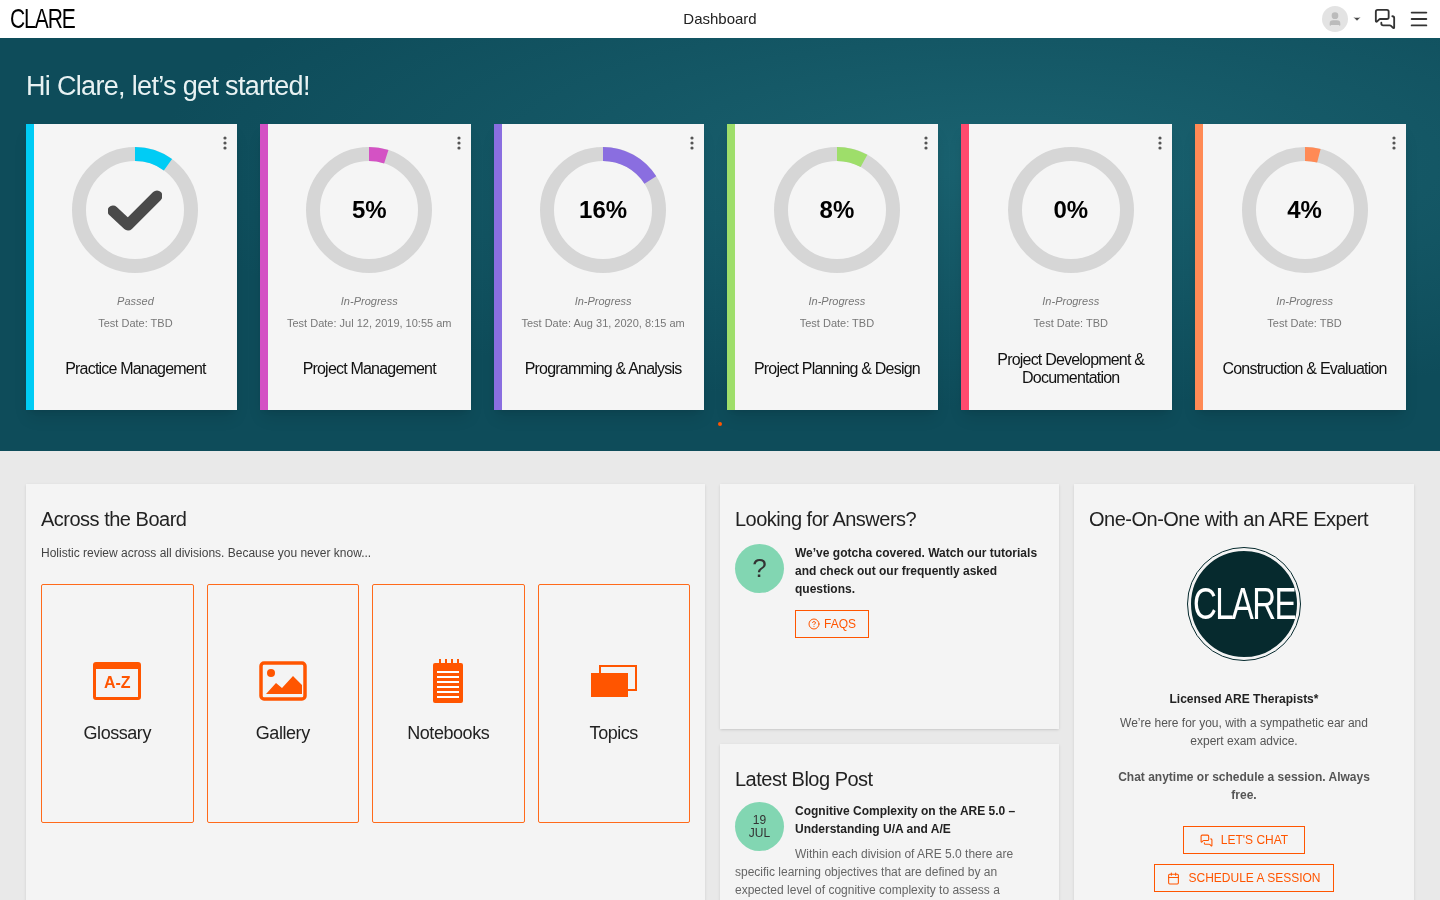  I want to click on division-title: Programming & Analysis, so click(603, 368).